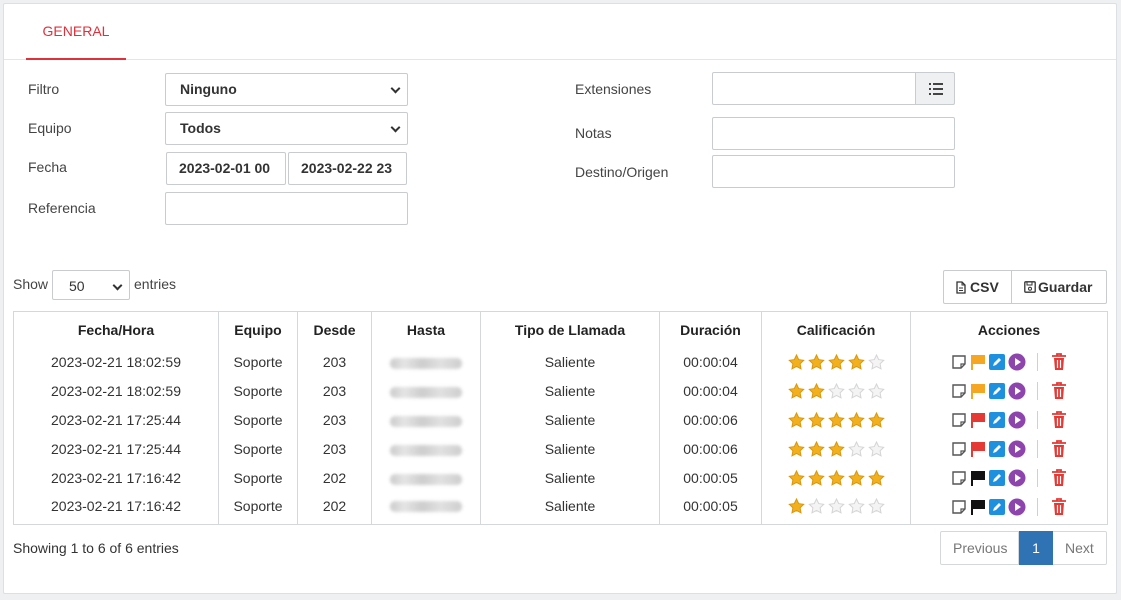  I want to click on fecha-desde-input: 2023-02-01 00, so click(226, 168).